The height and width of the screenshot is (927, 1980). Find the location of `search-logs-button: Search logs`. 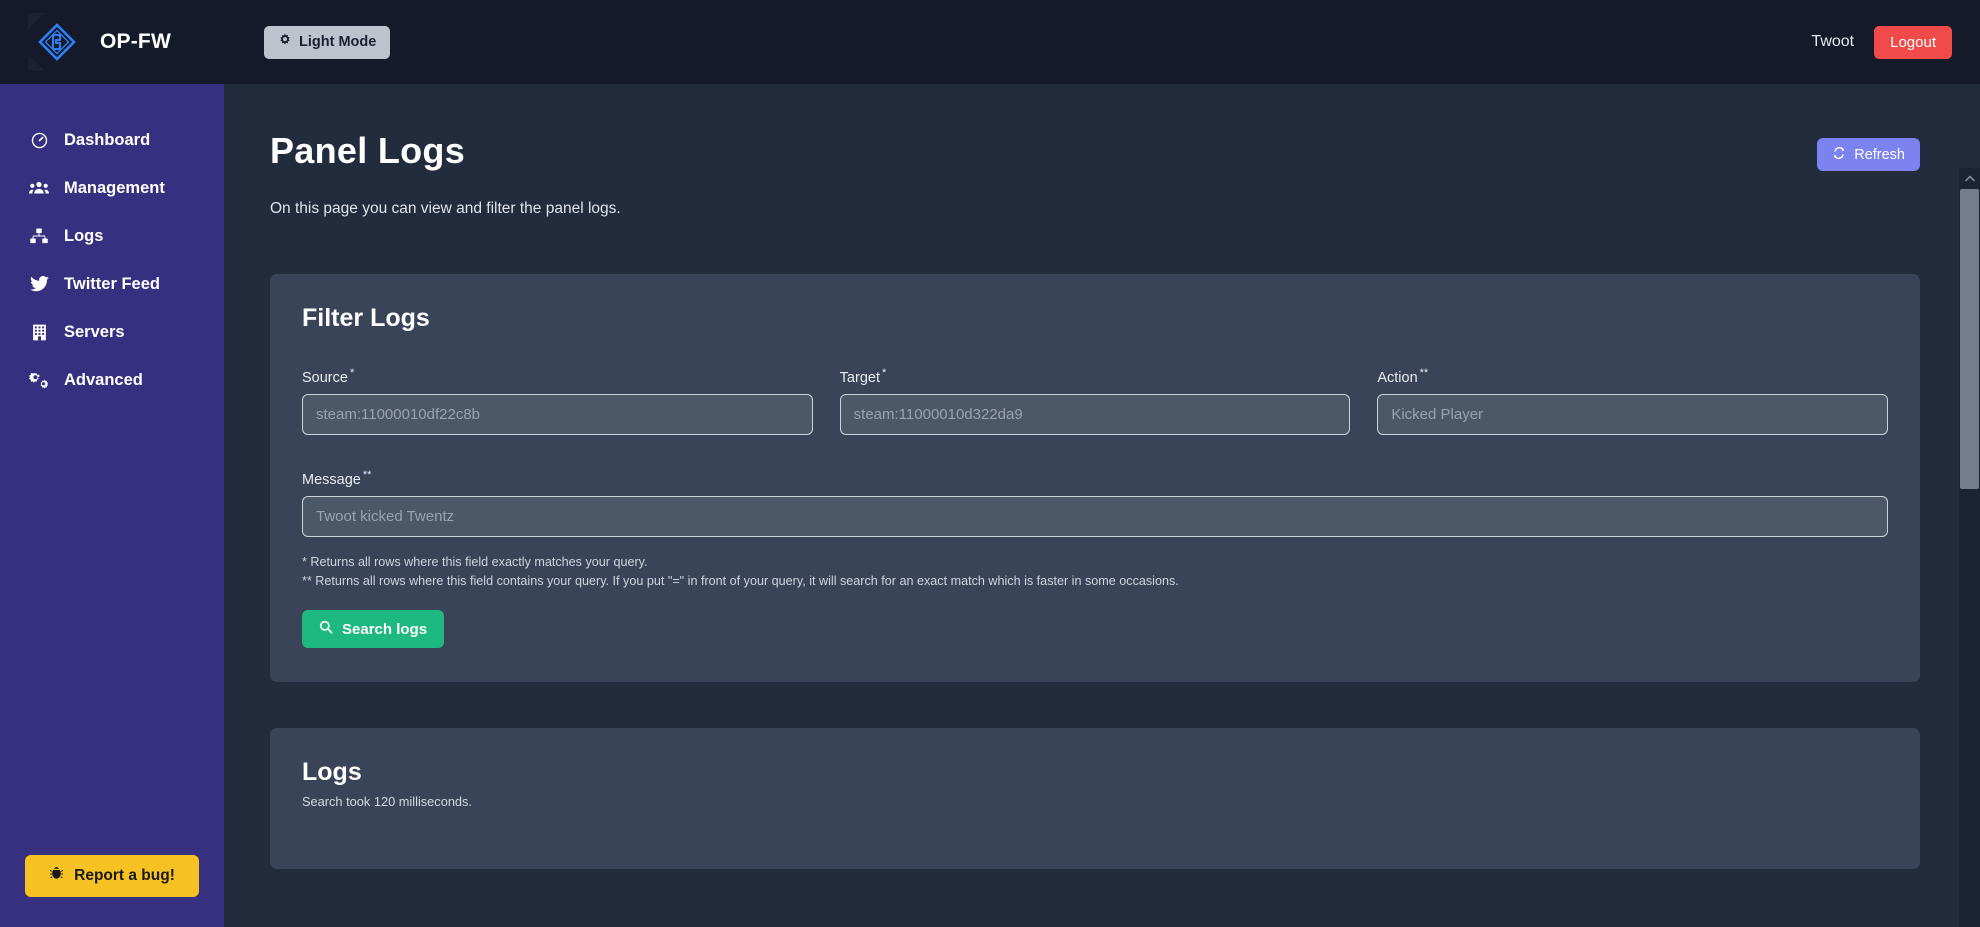

search-logs-button: Search logs is located at coordinates (373, 629).